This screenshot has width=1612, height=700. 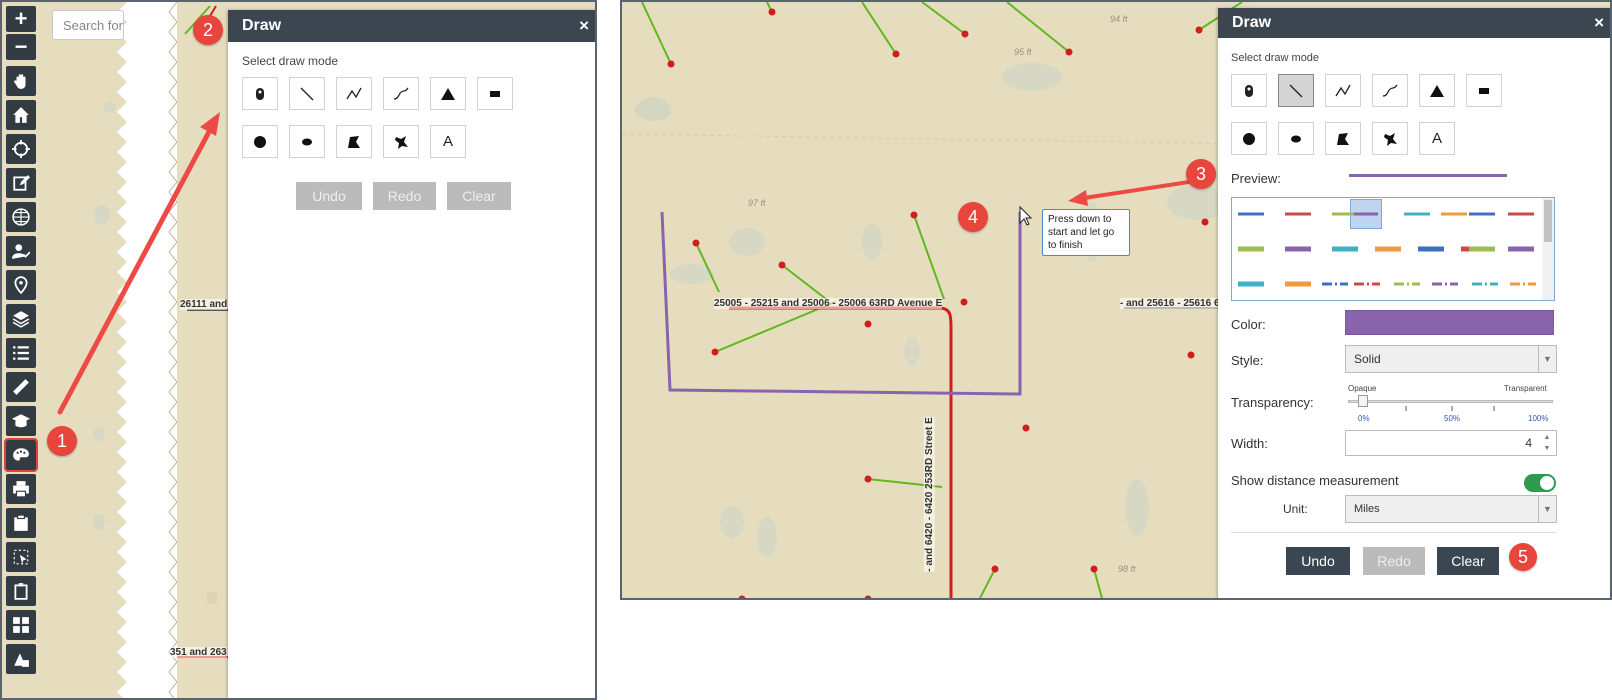 I want to click on unit-label: Unit:, so click(x=1295, y=509).